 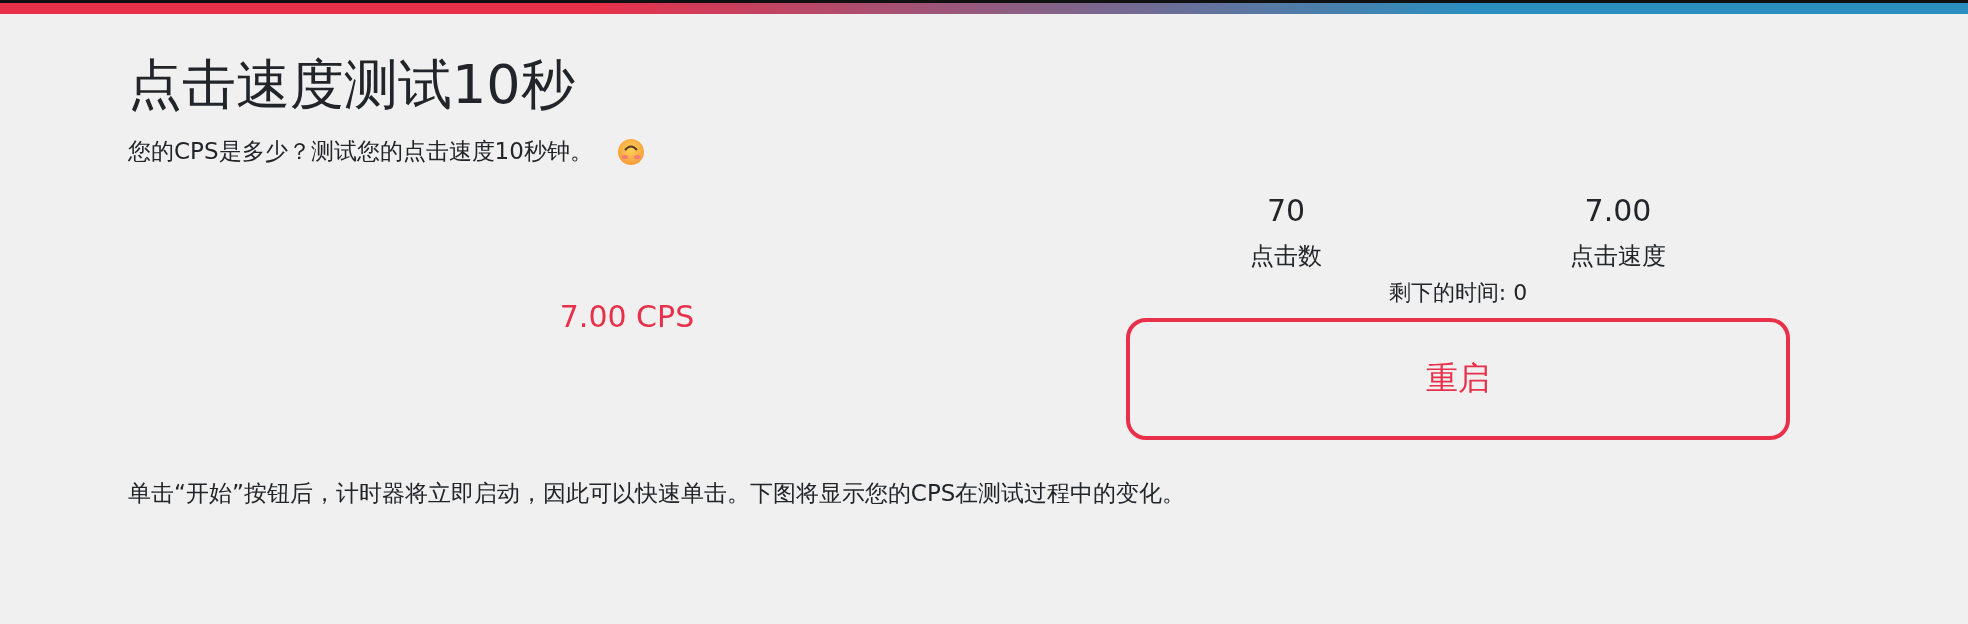 I want to click on description: 单击“开始”按钮后，计时器将立即启动，因此可以快速单击。下图将显示您的CPS在测试过程中的变化。, so click(x=657, y=493).